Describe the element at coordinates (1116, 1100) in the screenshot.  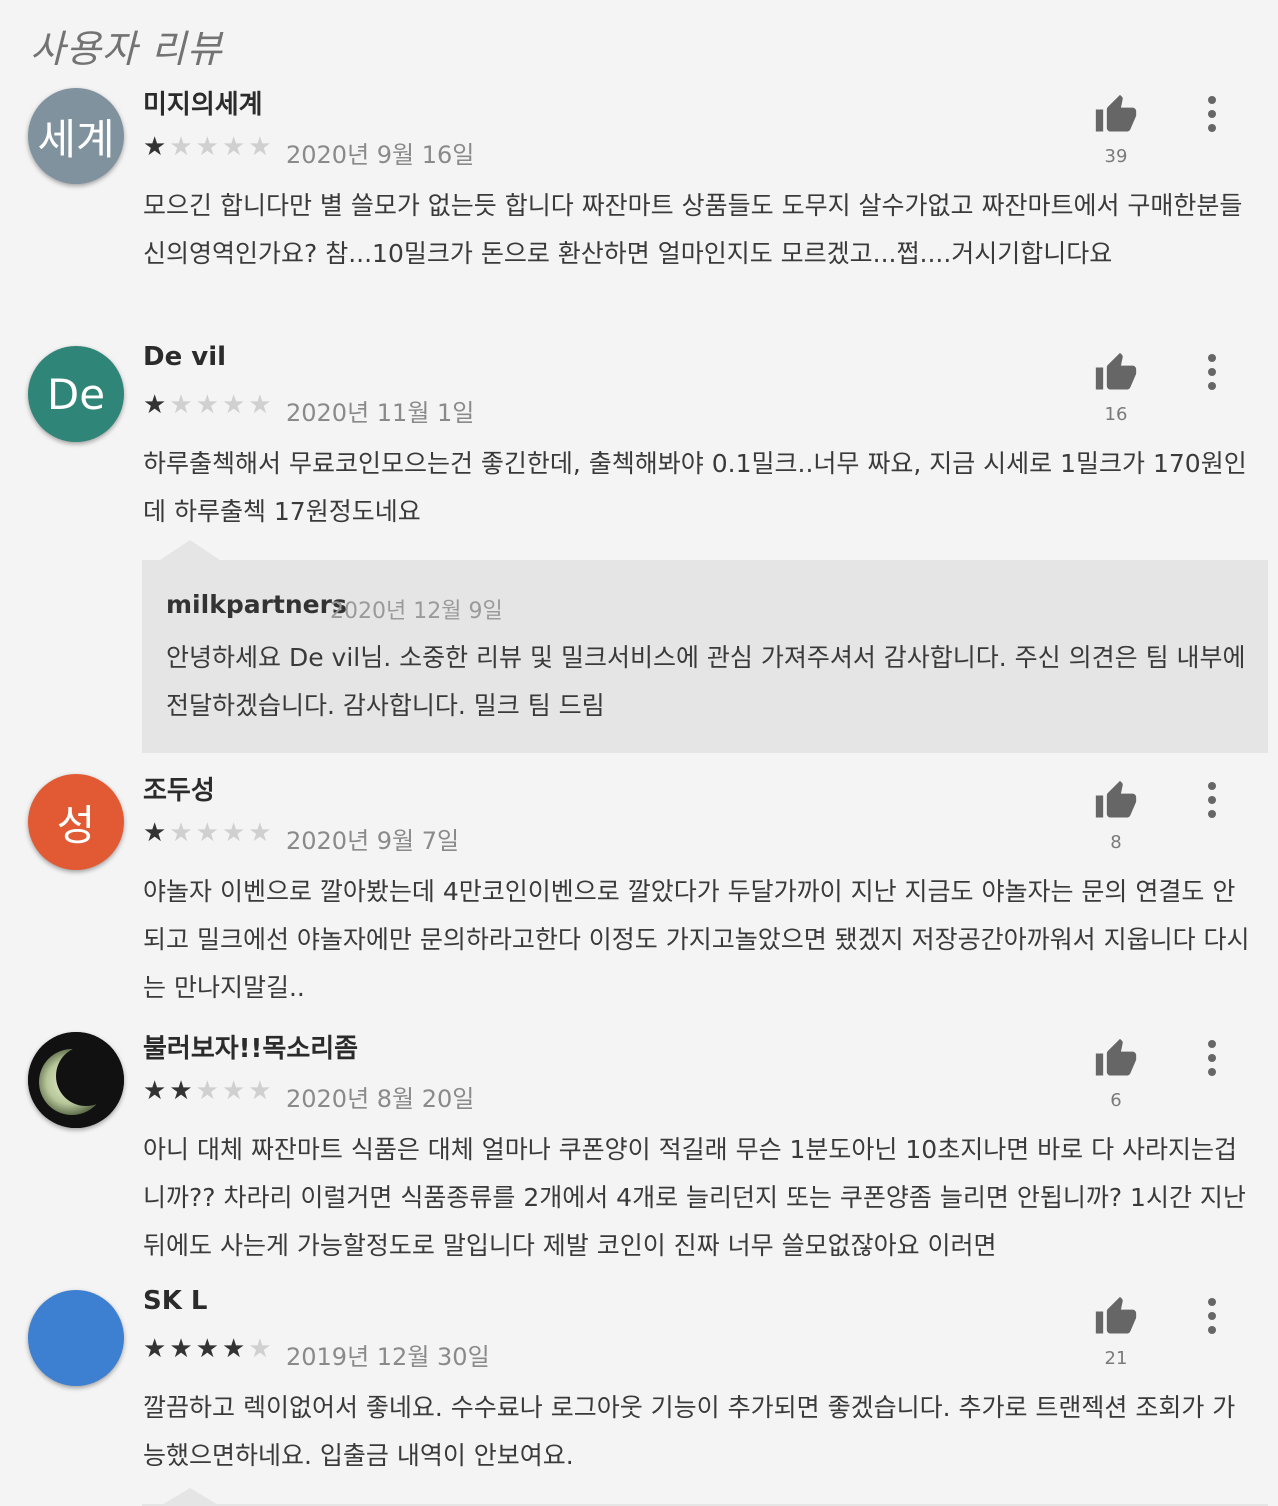
I see `like-count: 6` at that location.